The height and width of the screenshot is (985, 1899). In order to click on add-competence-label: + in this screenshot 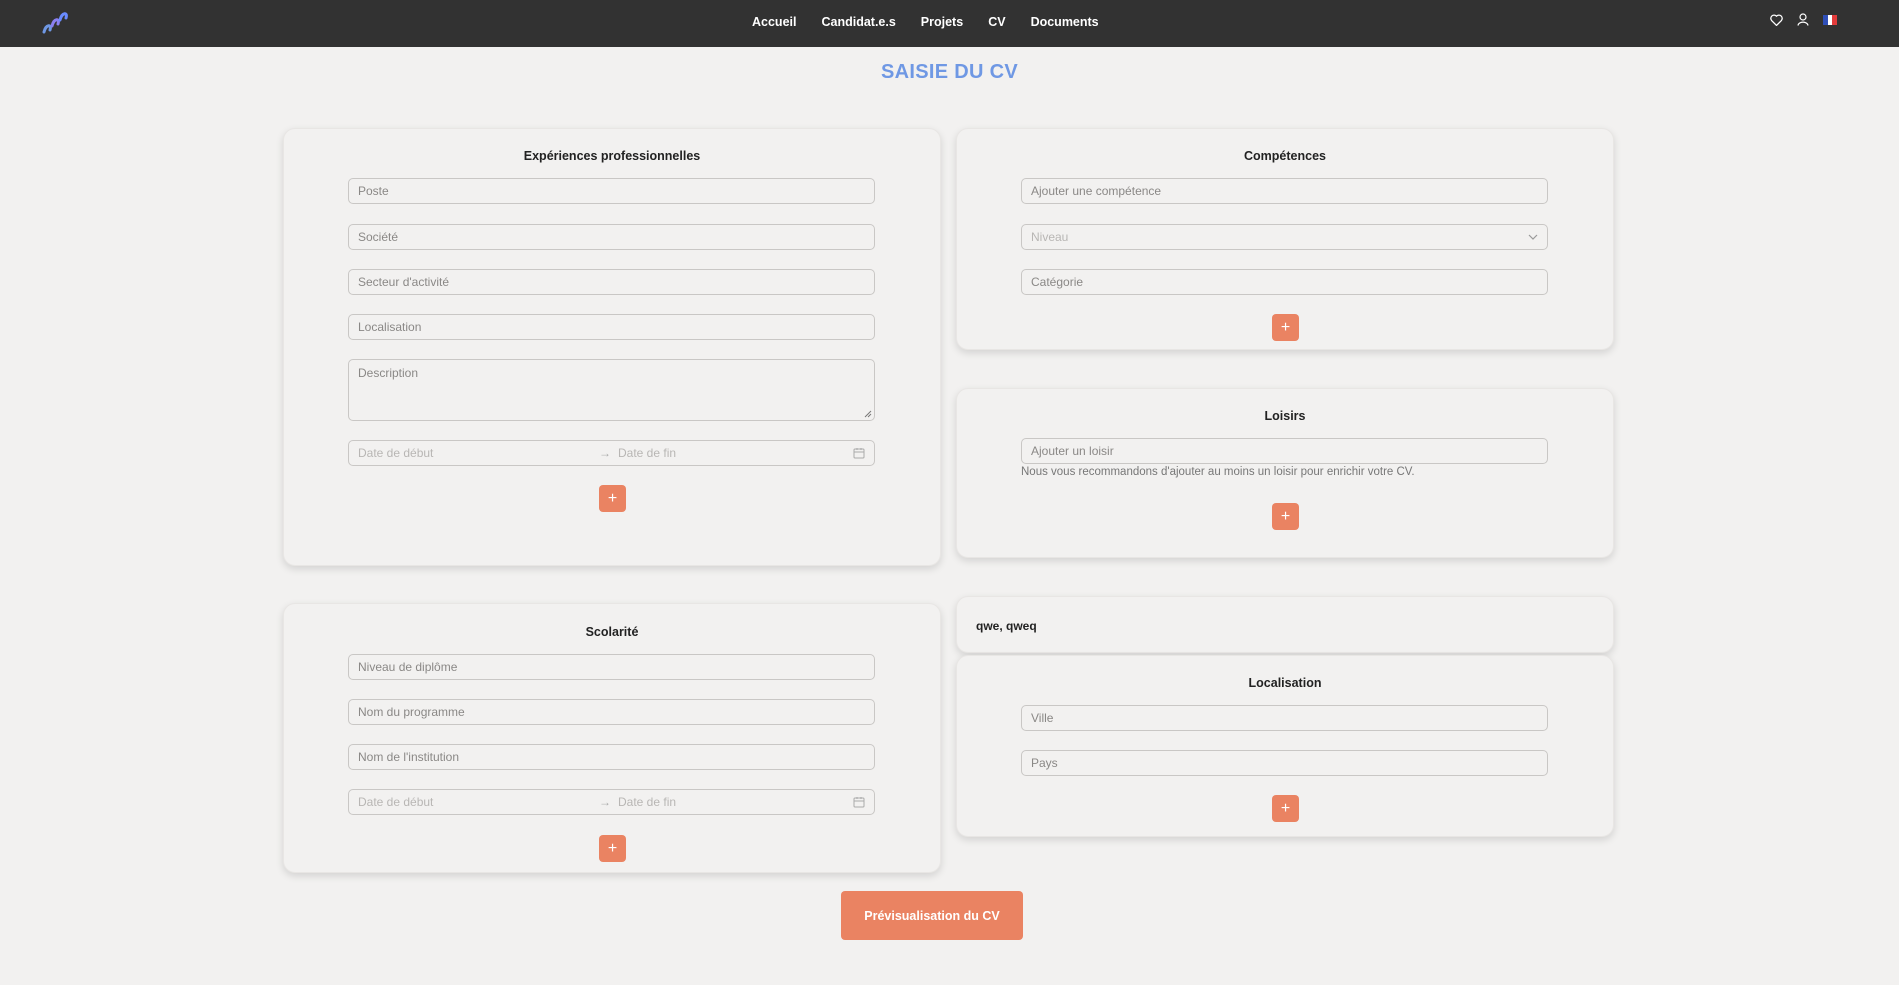, I will do `click(1285, 327)`.